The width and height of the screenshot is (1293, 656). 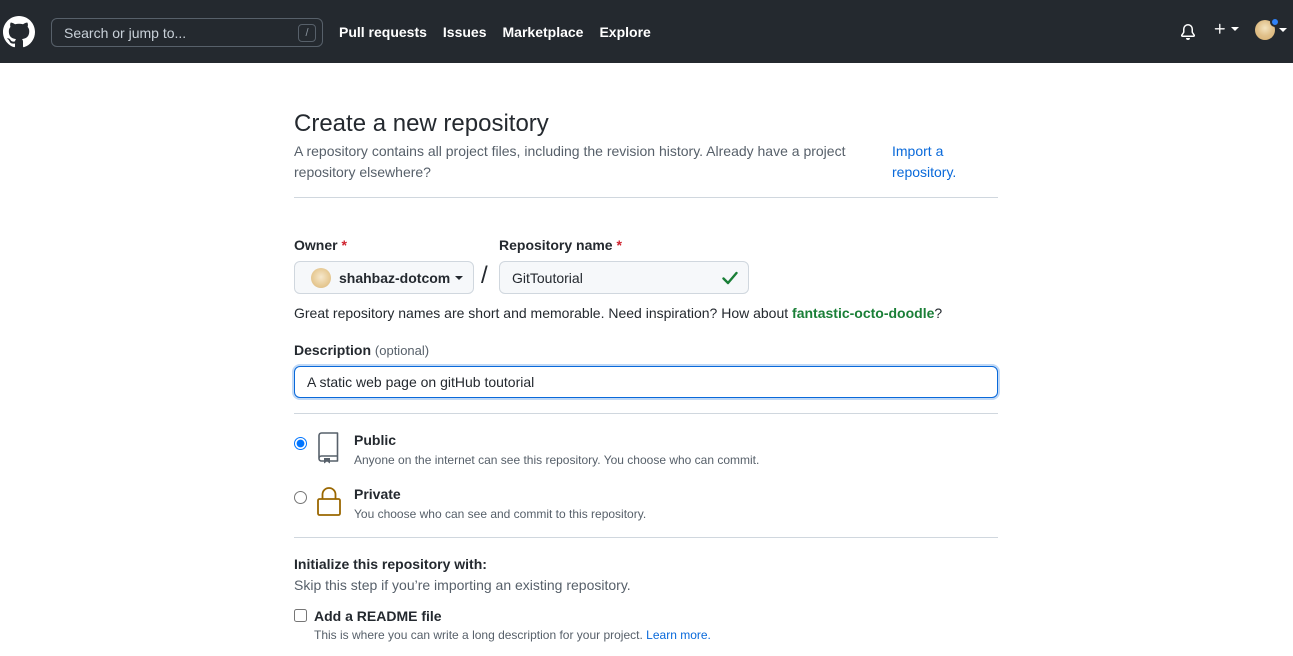 What do you see at coordinates (678, 635) in the screenshot?
I see `learn-more-link: Learn more.` at bounding box center [678, 635].